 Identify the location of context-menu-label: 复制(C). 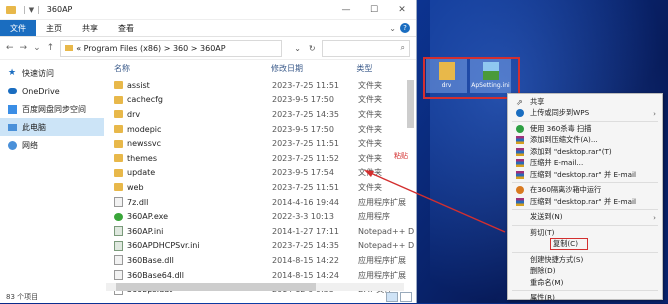
(569, 244).